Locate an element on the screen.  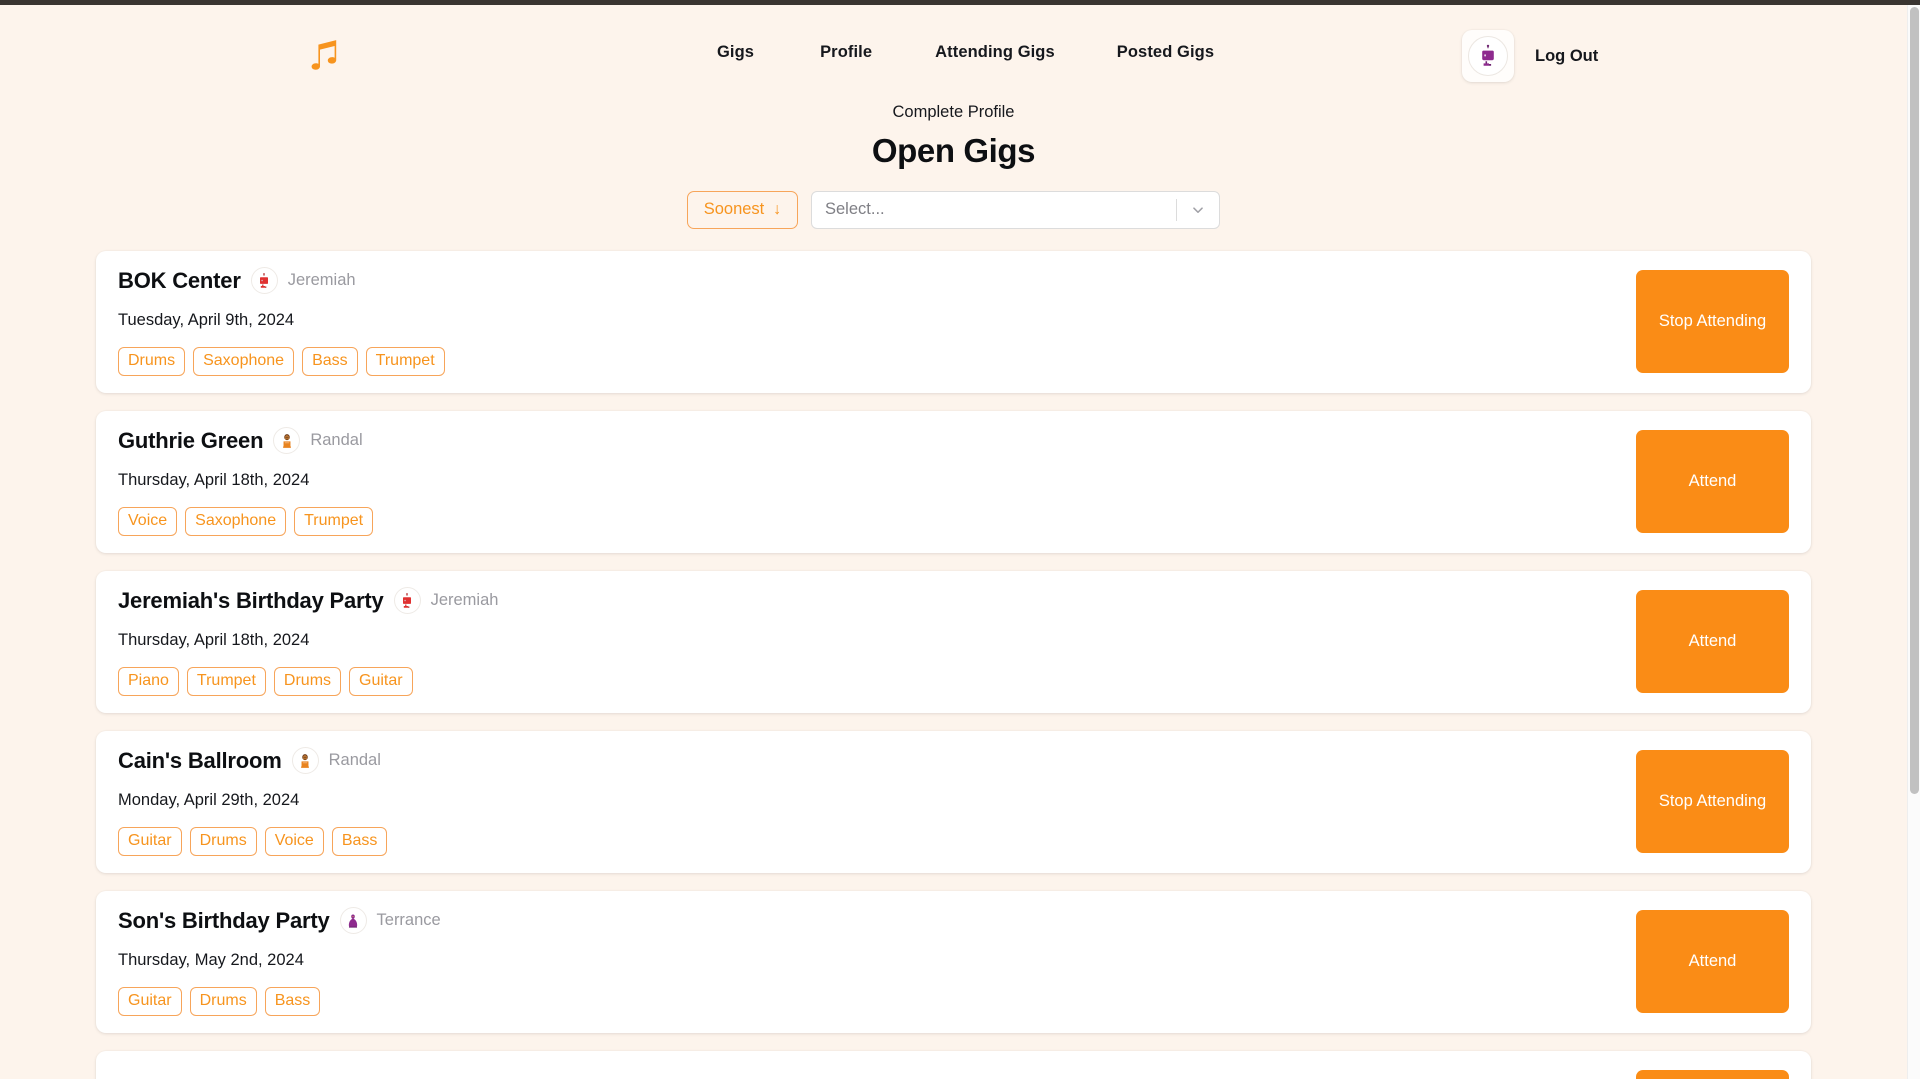
gig-instrument-tags: Voice Saxophone Trumpet is located at coordinates (877, 522).